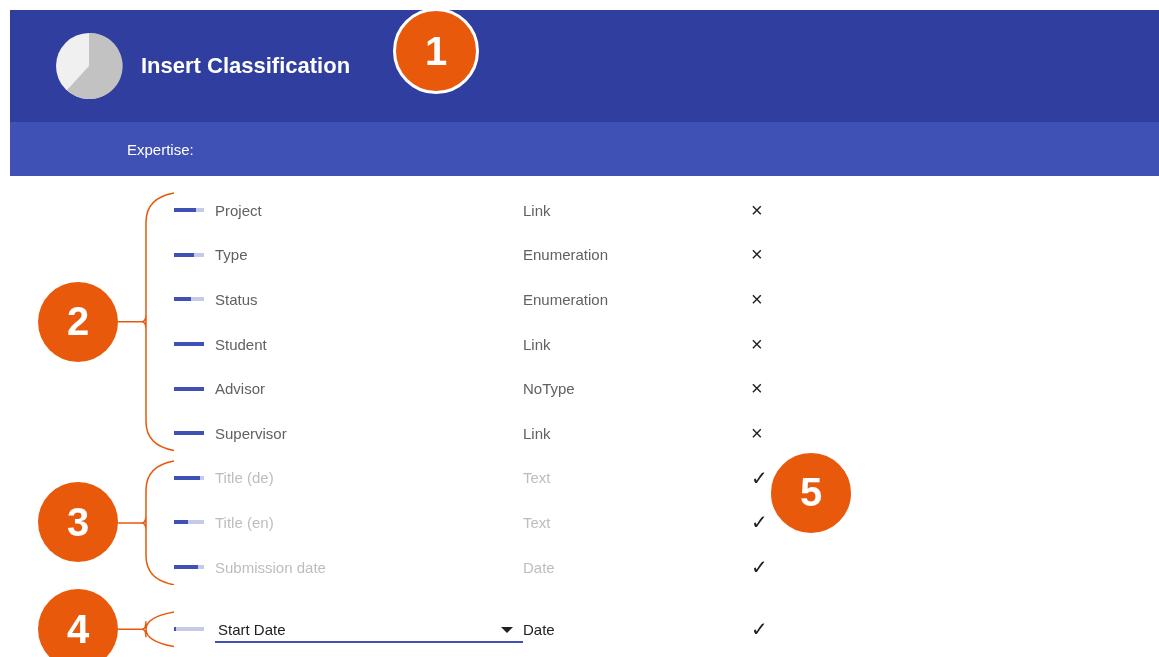 This screenshot has width=1159, height=657. I want to click on field-label: Title (en), so click(245, 522).